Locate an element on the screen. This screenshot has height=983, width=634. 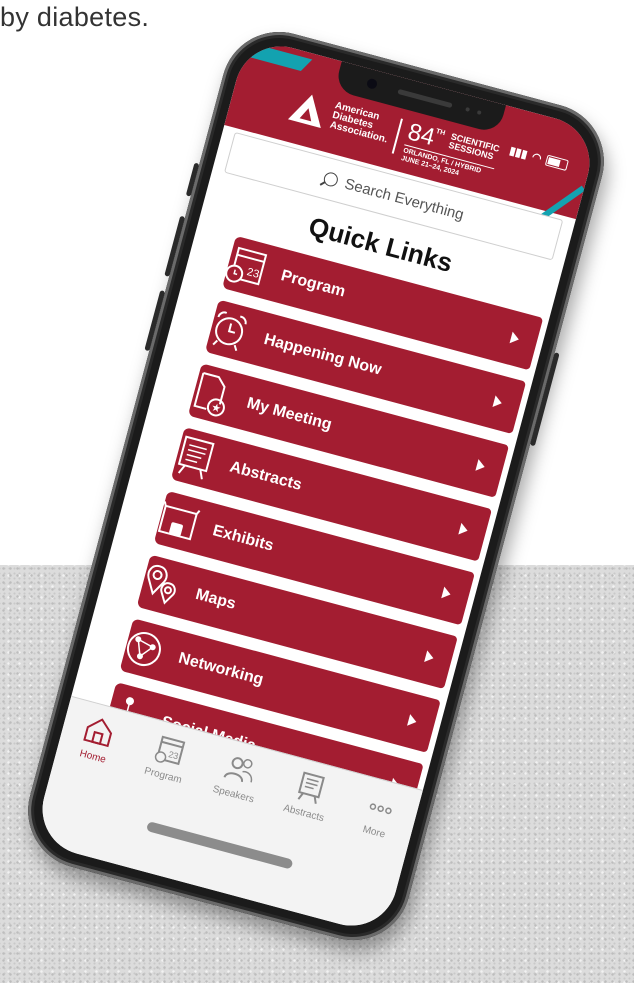
ada-logo-mark-icon is located at coordinates (308, 109).